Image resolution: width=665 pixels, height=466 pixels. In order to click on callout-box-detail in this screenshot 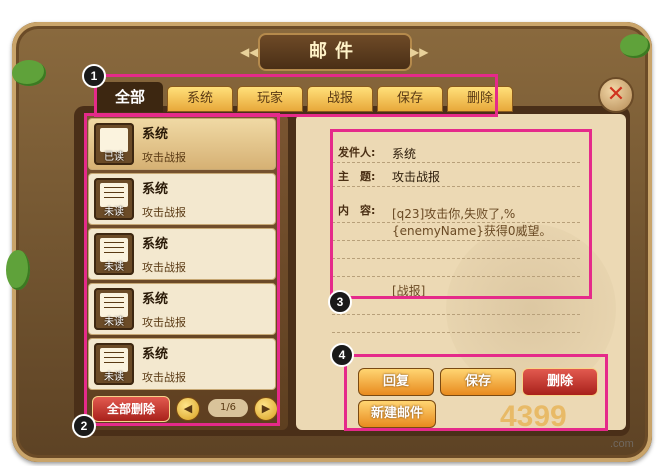, I will do `click(461, 214)`.